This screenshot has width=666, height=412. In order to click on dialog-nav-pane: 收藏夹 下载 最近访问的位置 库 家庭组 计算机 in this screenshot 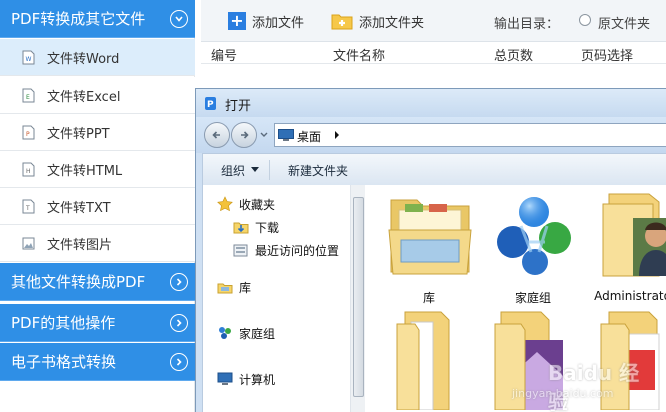, I will do `click(284, 298)`.